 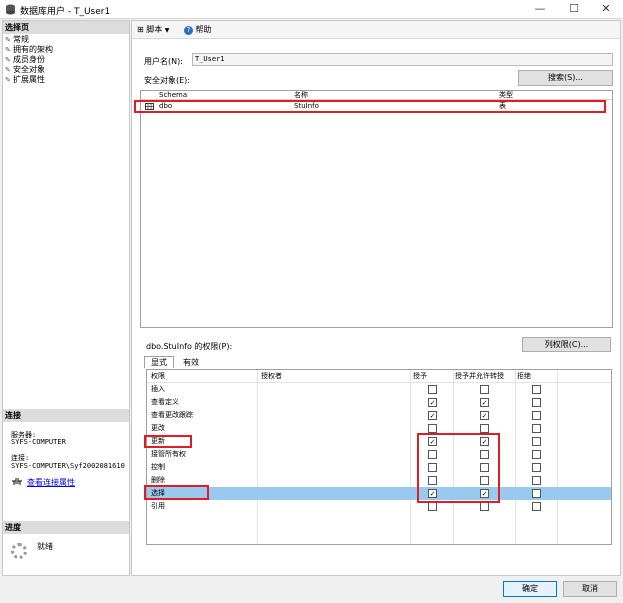 I want to click on toolbar: ⊞ 脚本 ▼ ? 帮助, so click(x=376, y=30).